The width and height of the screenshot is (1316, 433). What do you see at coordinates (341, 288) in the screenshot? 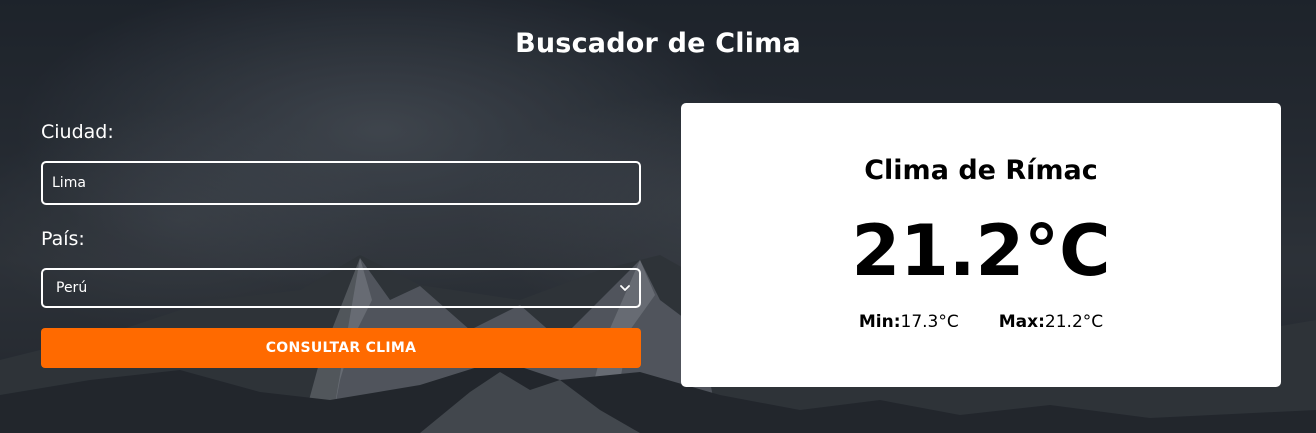
I see `country-select: Perú` at bounding box center [341, 288].